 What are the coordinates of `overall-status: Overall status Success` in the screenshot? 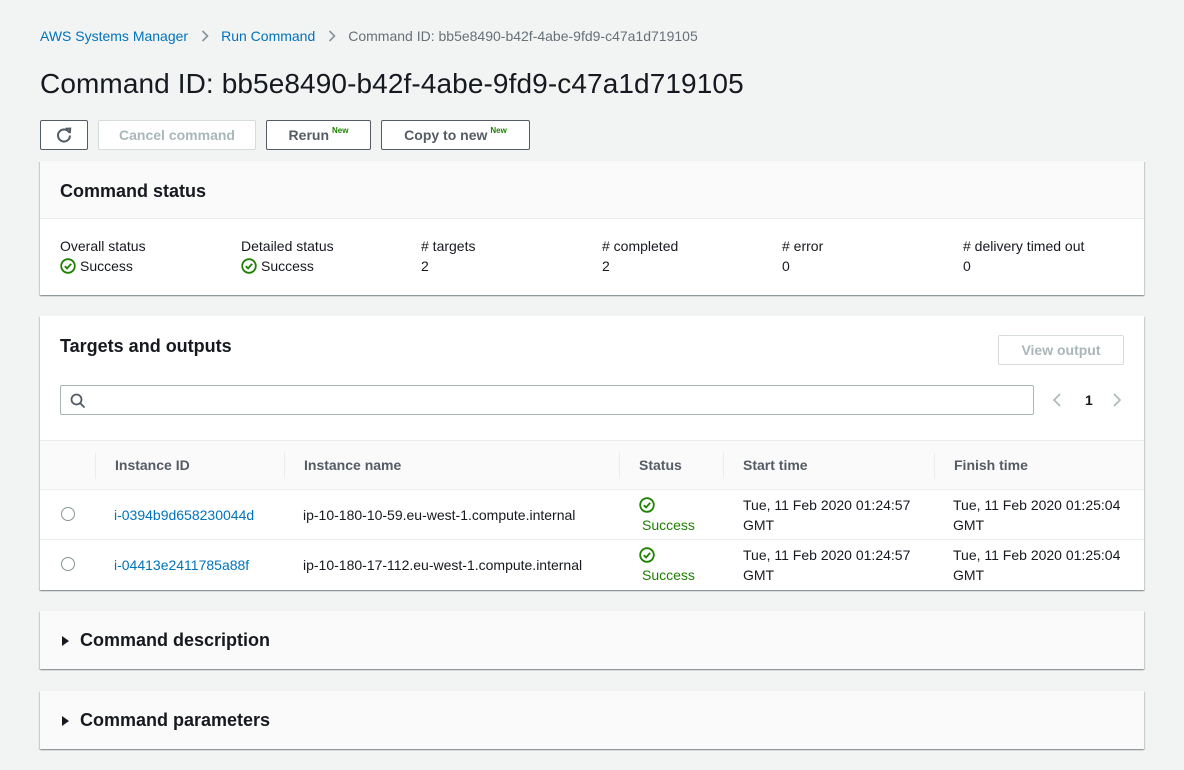 It's located at (103, 256).